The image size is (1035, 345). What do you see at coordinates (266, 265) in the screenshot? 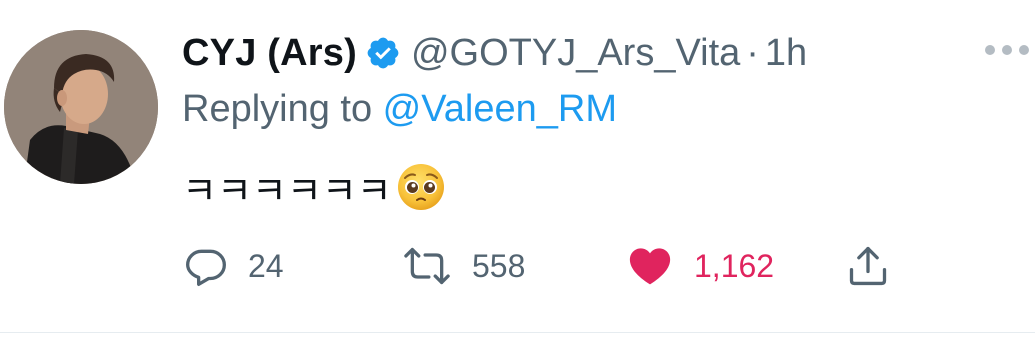
I see `reply-count: 24` at bounding box center [266, 265].